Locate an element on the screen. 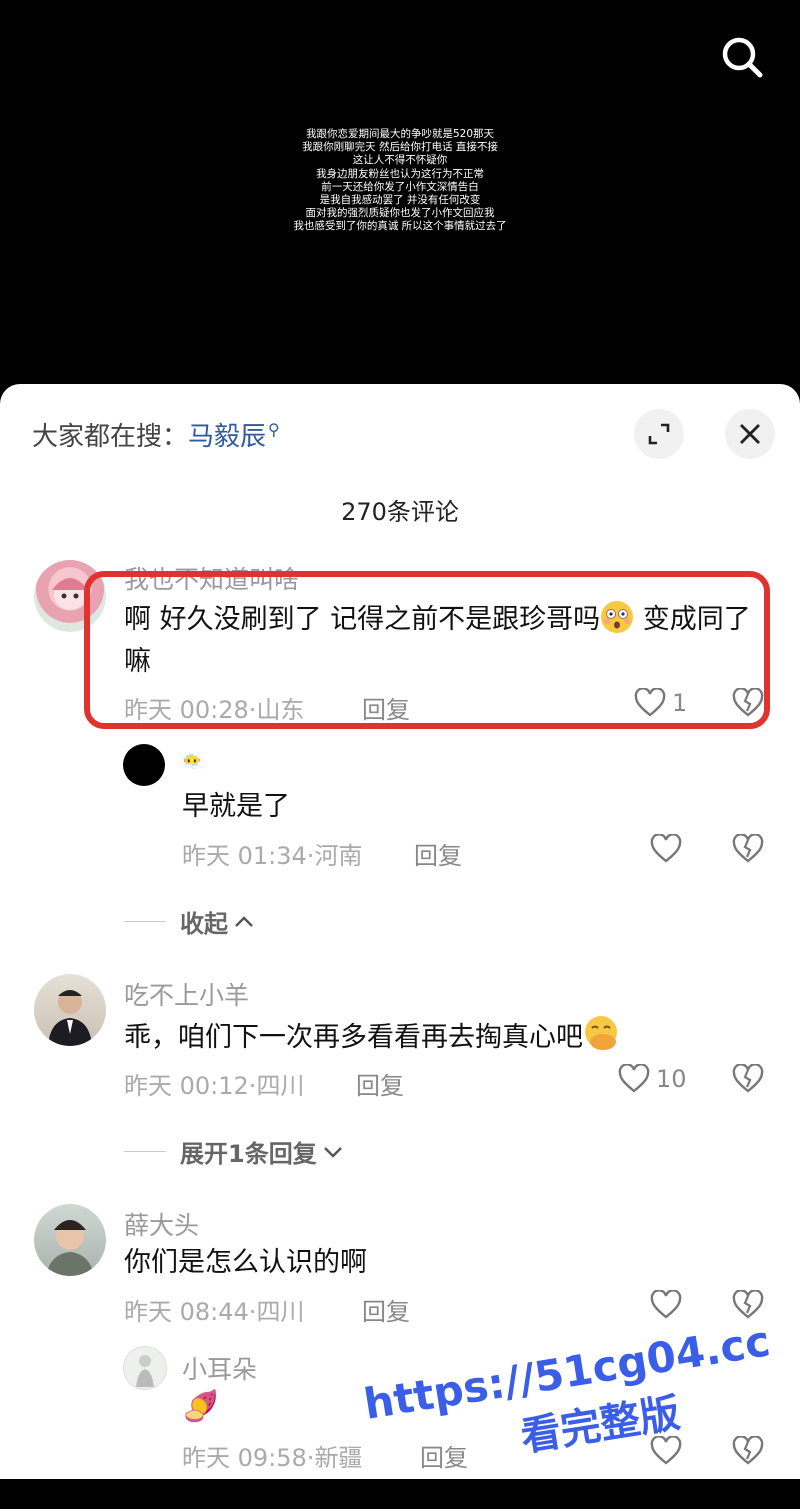 This screenshot has width=800, height=1509. subtitle-line: 是我自我感动罢了 并没有任何改变 is located at coordinates (400, 200).